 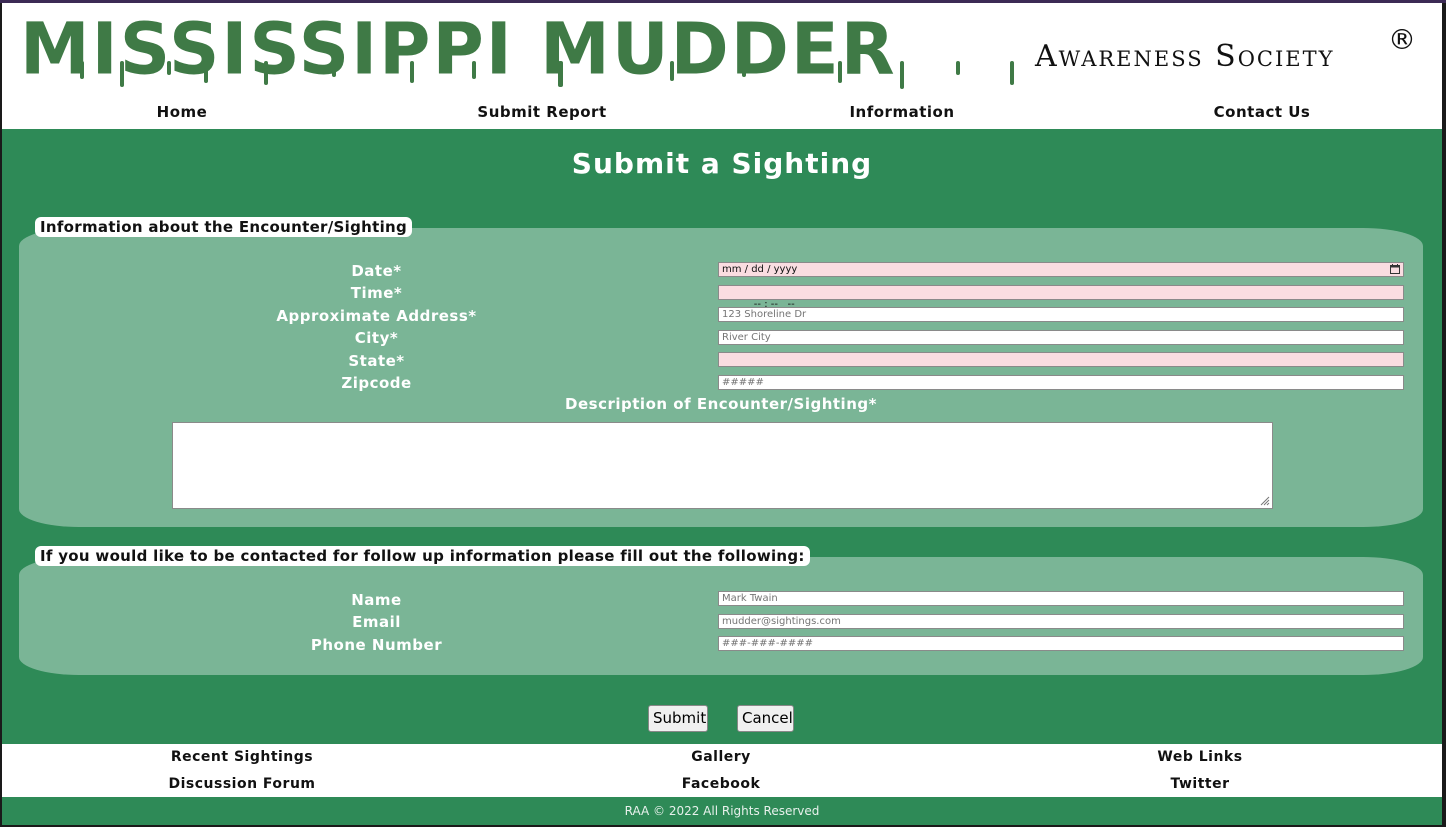 I want to click on copyright-text: RAA © 2022 All Rights Reserved, so click(x=722, y=811).